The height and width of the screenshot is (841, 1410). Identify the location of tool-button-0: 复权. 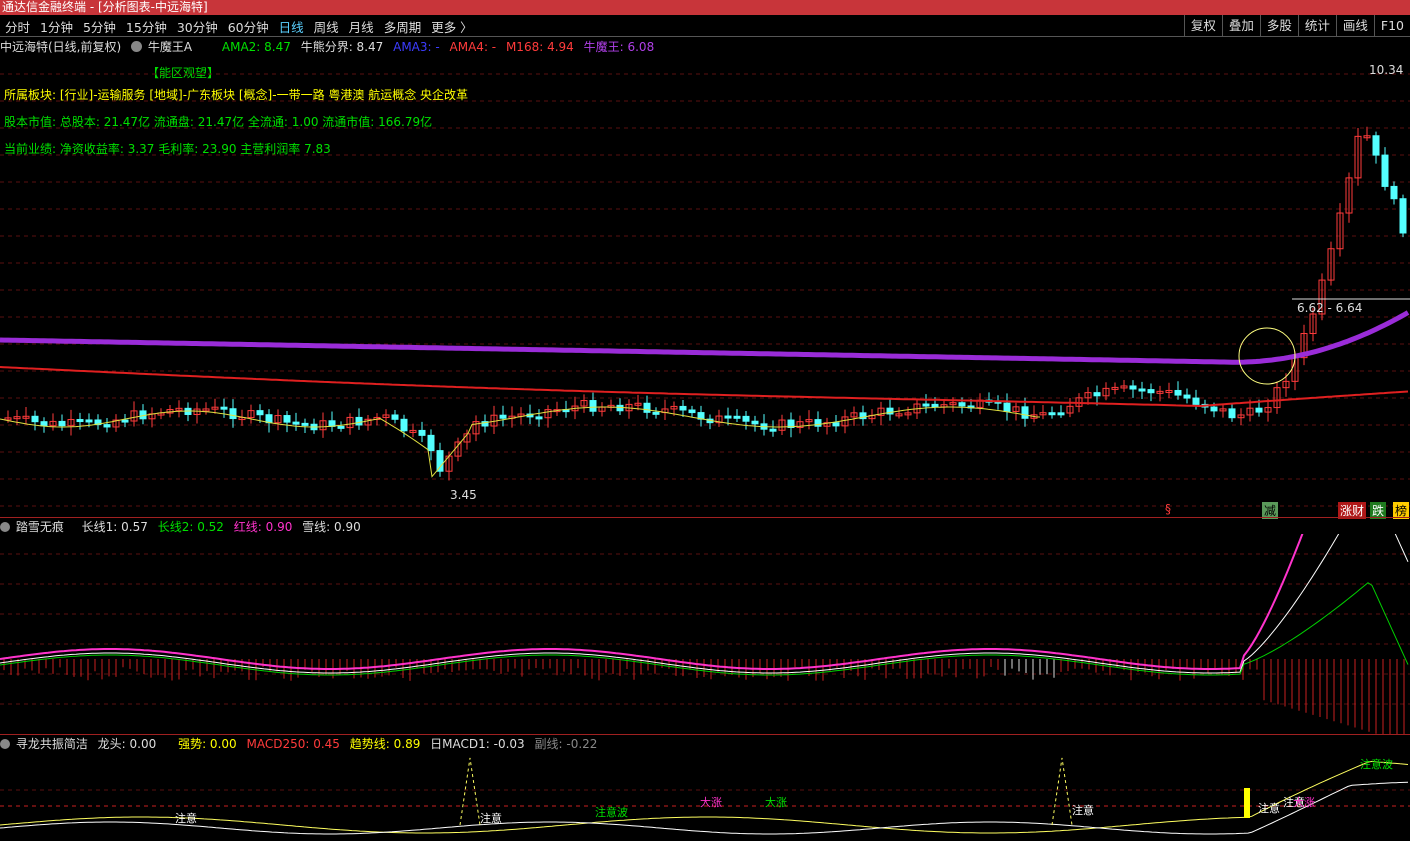
(1202, 26).